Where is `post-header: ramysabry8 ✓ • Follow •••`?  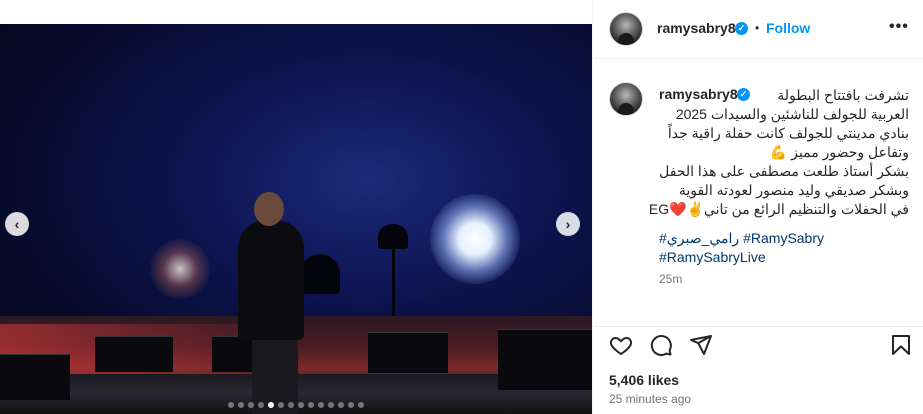
post-header: ramysabry8 ✓ • Follow ••• is located at coordinates (758, 29).